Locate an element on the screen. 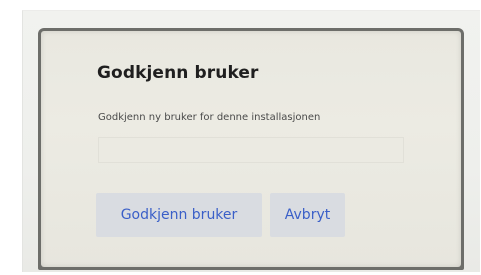 The width and height of the screenshot is (481, 275). cancel-button: Avbryt is located at coordinates (307, 215).